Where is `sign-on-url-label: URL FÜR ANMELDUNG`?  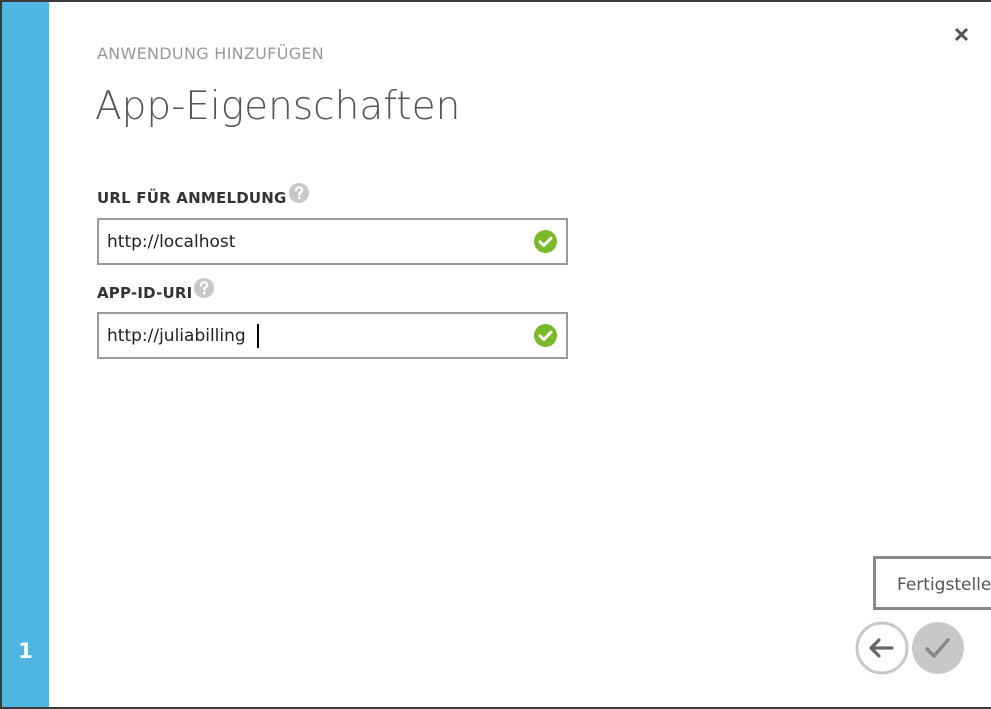 sign-on-url-label: URL FÜR ANMELDUNG is located at coordinates (203, 195).